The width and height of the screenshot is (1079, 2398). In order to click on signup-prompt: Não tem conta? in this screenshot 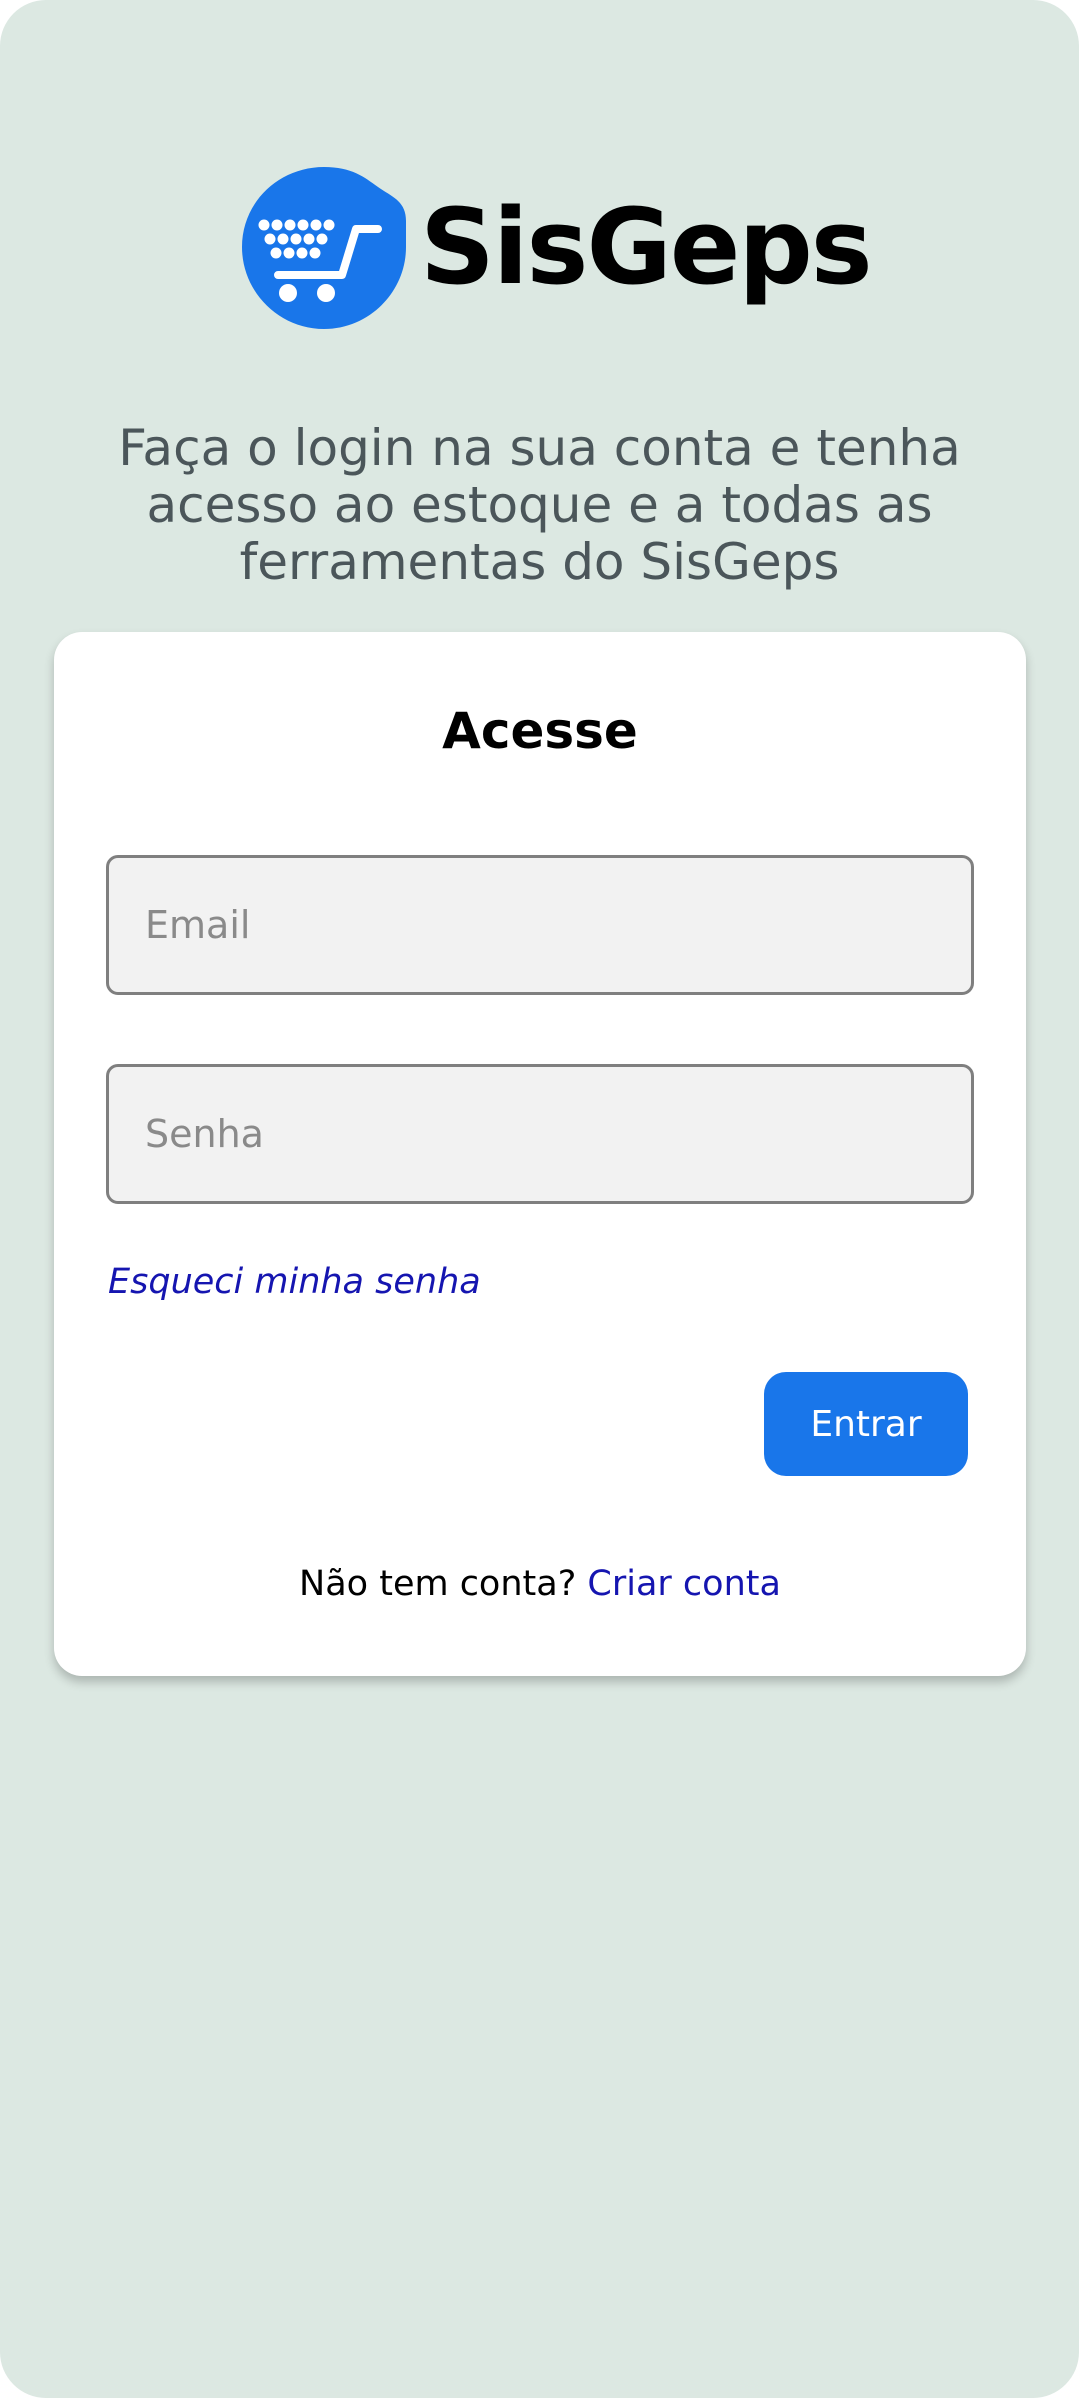, I will do `click(443, 1584)`.